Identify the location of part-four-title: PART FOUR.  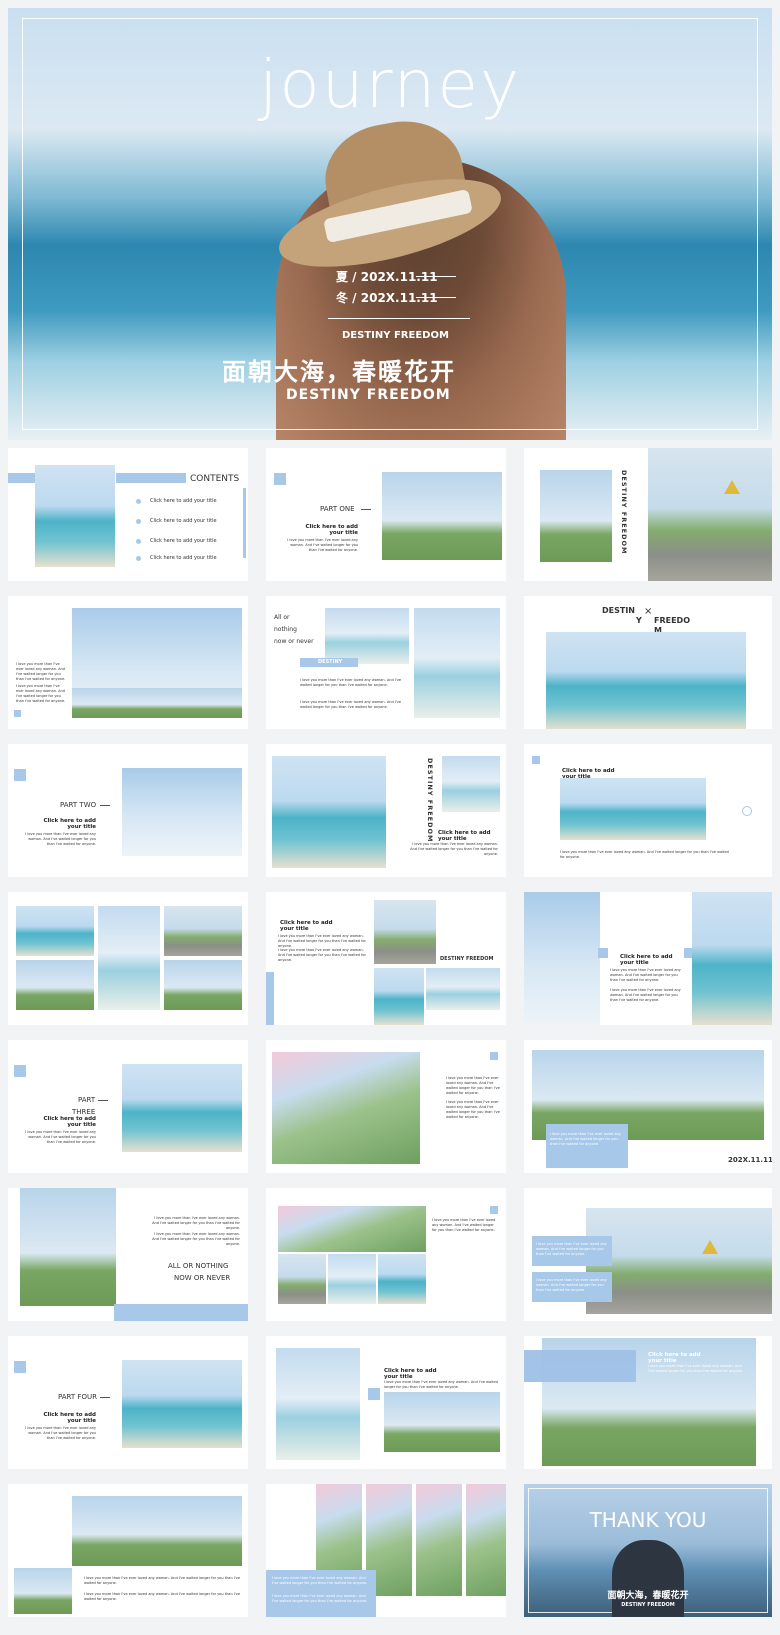
(77, 1397).